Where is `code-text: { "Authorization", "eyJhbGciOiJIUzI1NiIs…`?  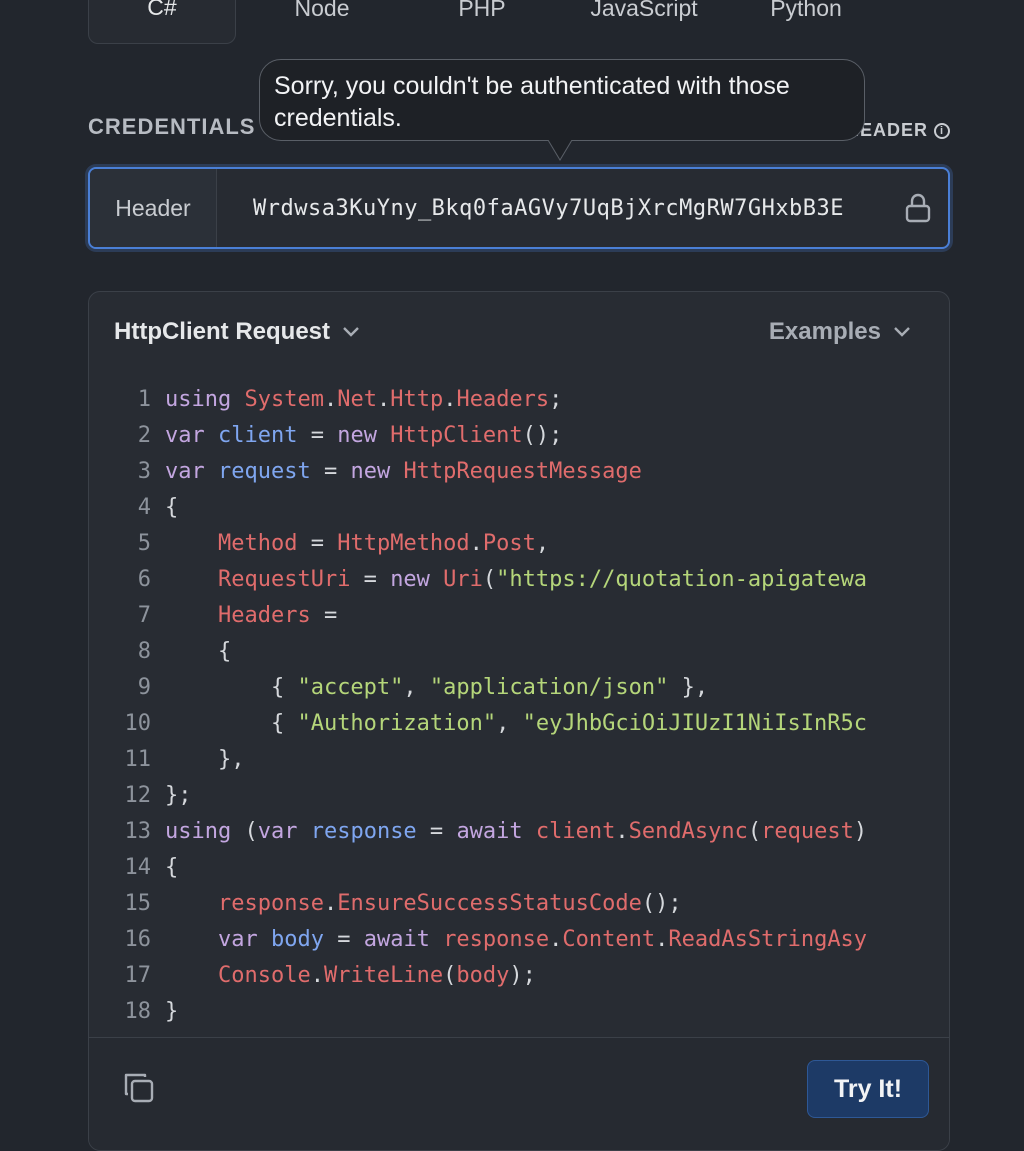 code-text: { "Authorization", "eyJhbGciOiJIUzI1NiIs… is located at coordinates (516, 724).